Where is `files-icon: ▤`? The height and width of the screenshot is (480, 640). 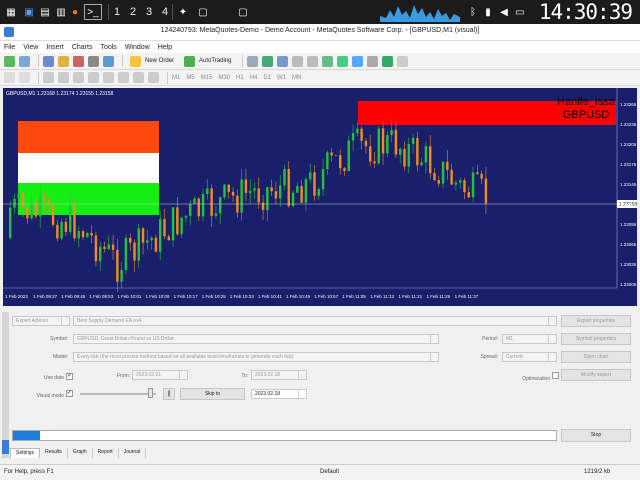
files-icon: ▤ is located at coordinates (45, 12).